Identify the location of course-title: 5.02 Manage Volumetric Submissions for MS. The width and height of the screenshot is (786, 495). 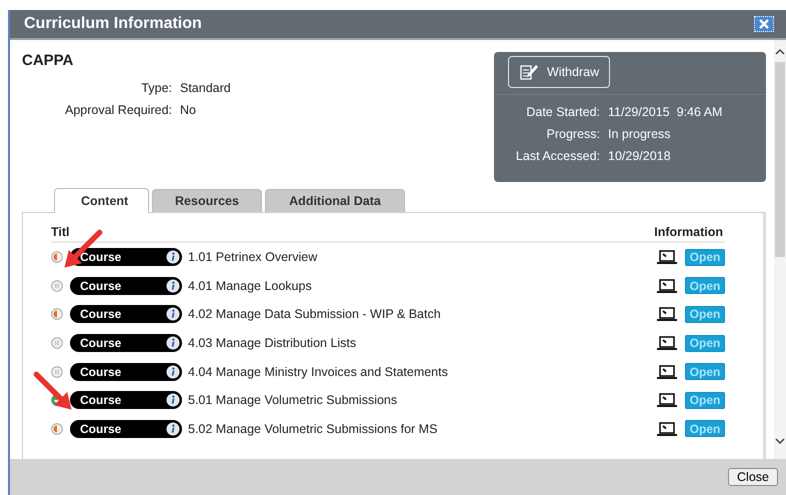
(313, 429).